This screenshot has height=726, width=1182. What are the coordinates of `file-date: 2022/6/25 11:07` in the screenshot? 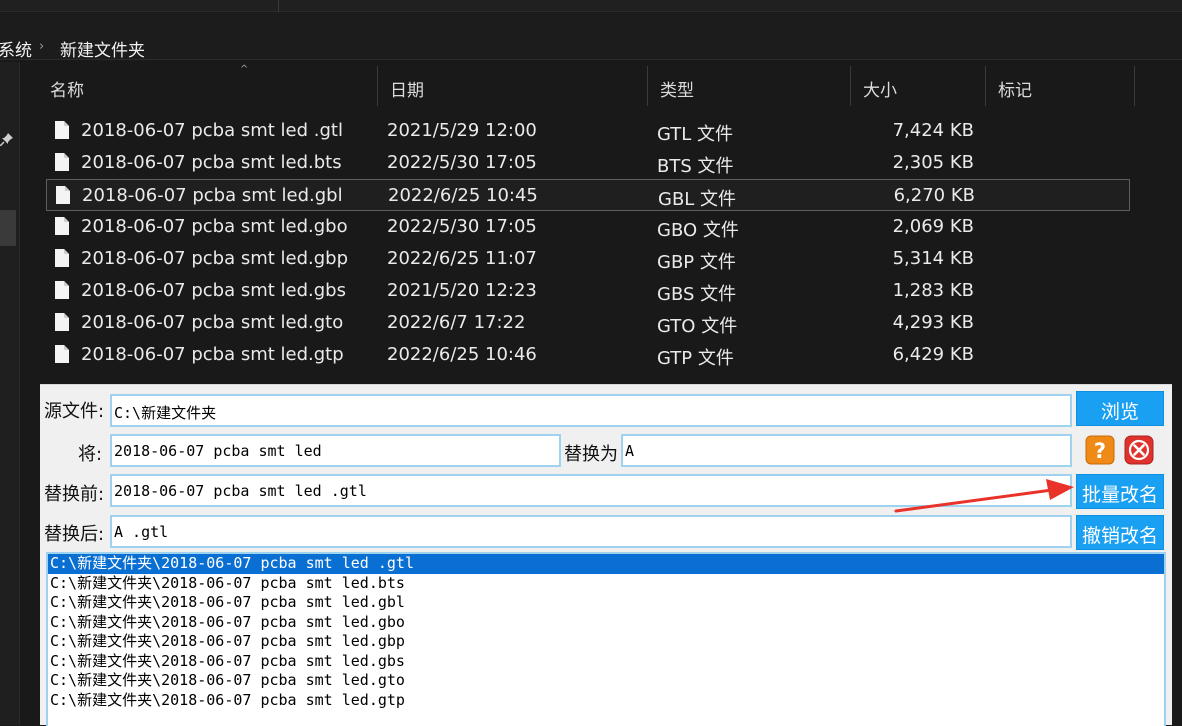 It's located at (462, 258).